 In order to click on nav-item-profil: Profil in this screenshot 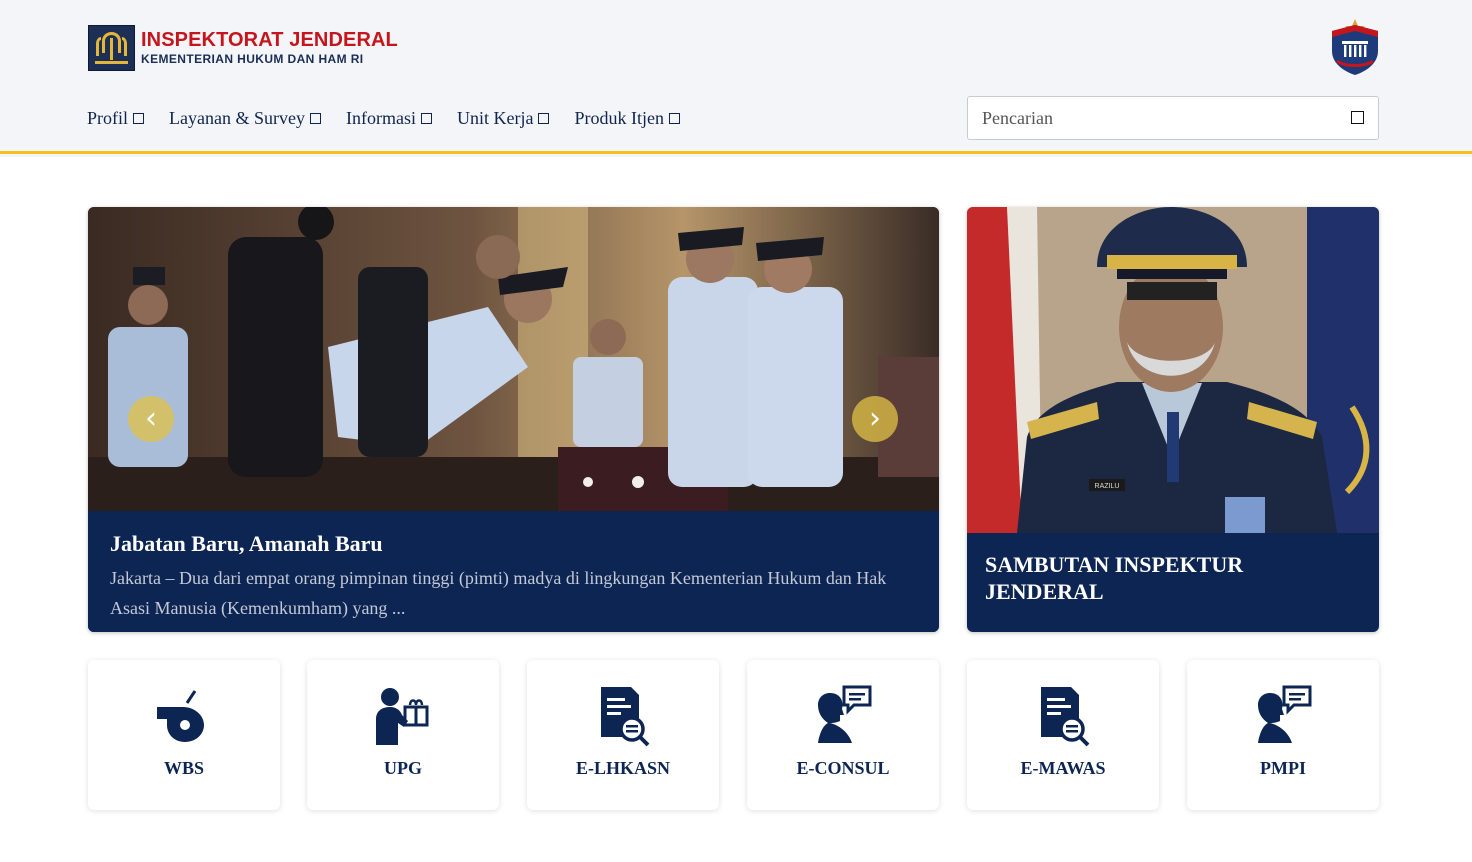, I will do `click(116, 118)`.